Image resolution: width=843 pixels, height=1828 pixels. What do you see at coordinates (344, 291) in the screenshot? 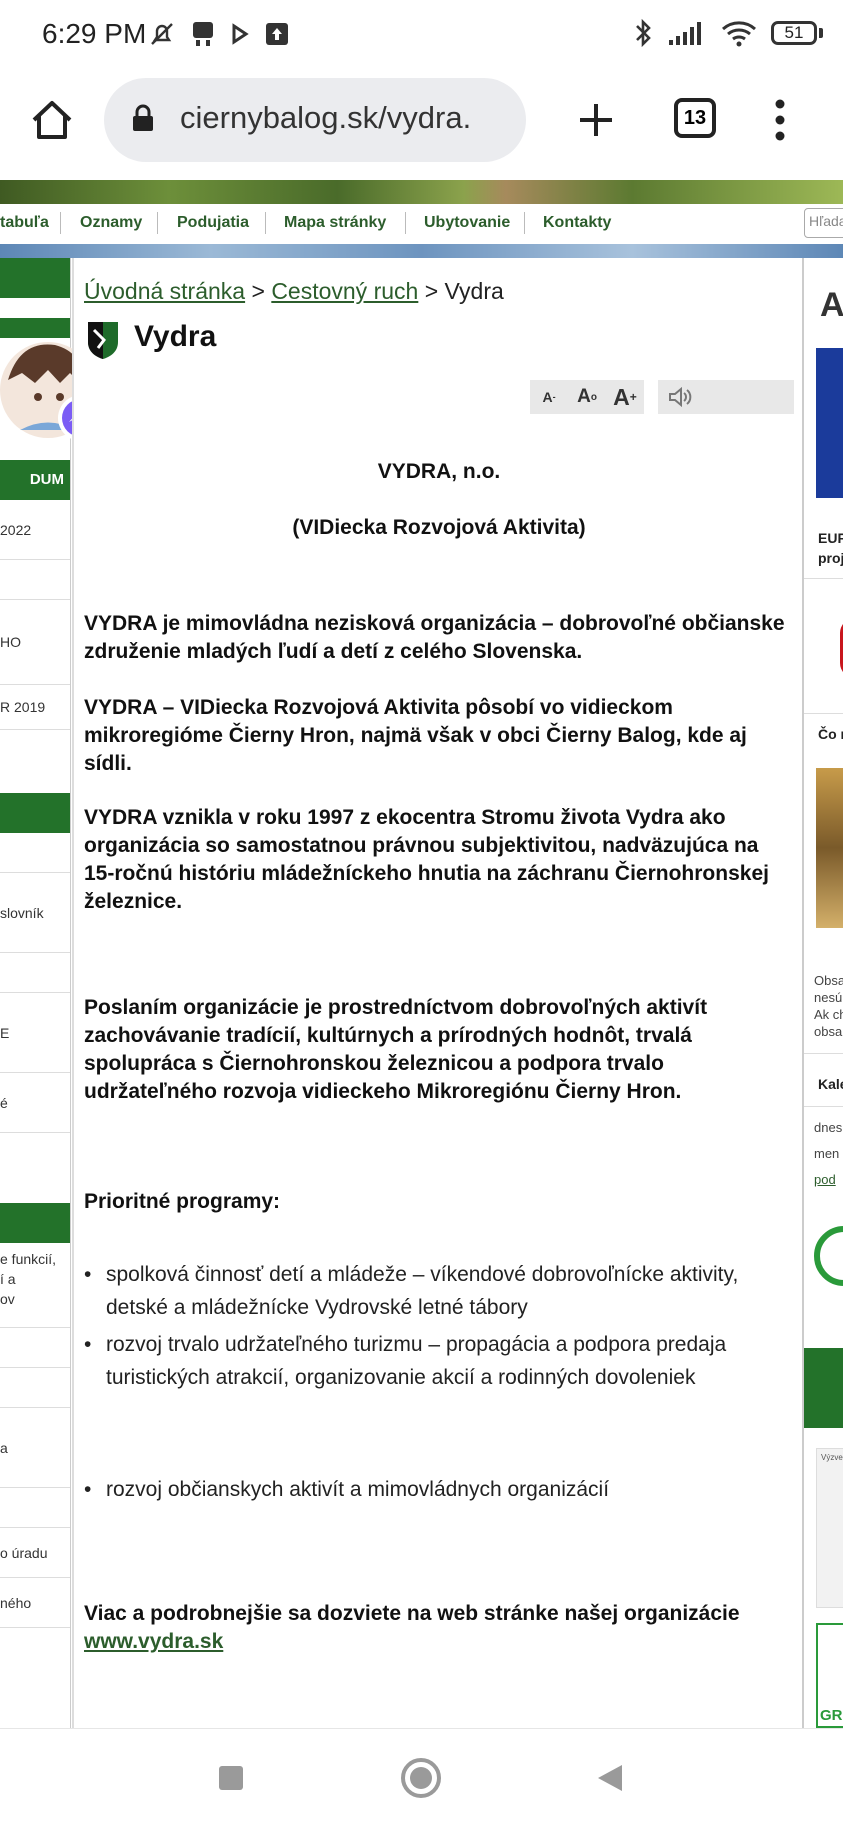
I see `breadcrumb-section-link: Cestovný ruch` at bounding box center [344, 291].